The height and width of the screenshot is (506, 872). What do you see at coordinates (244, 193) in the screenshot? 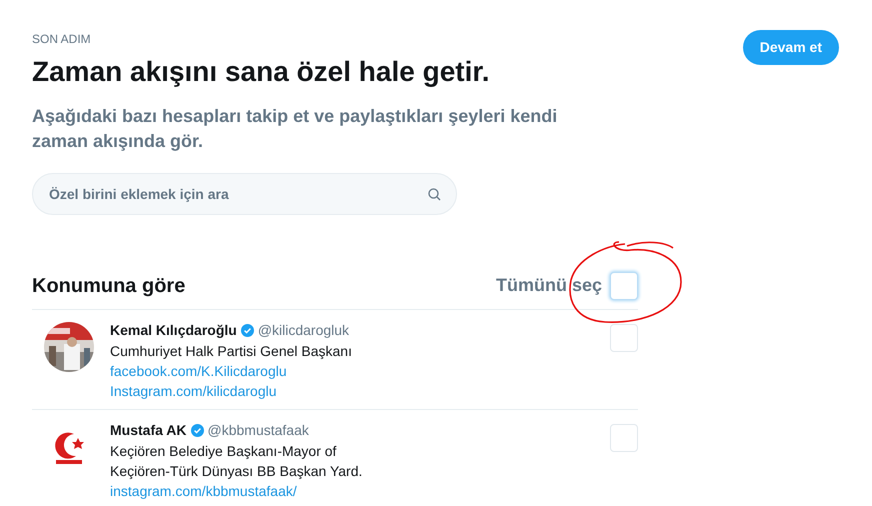
I see `search-field: Özel birini eklemek için ara` at bounding box center [244, 193].